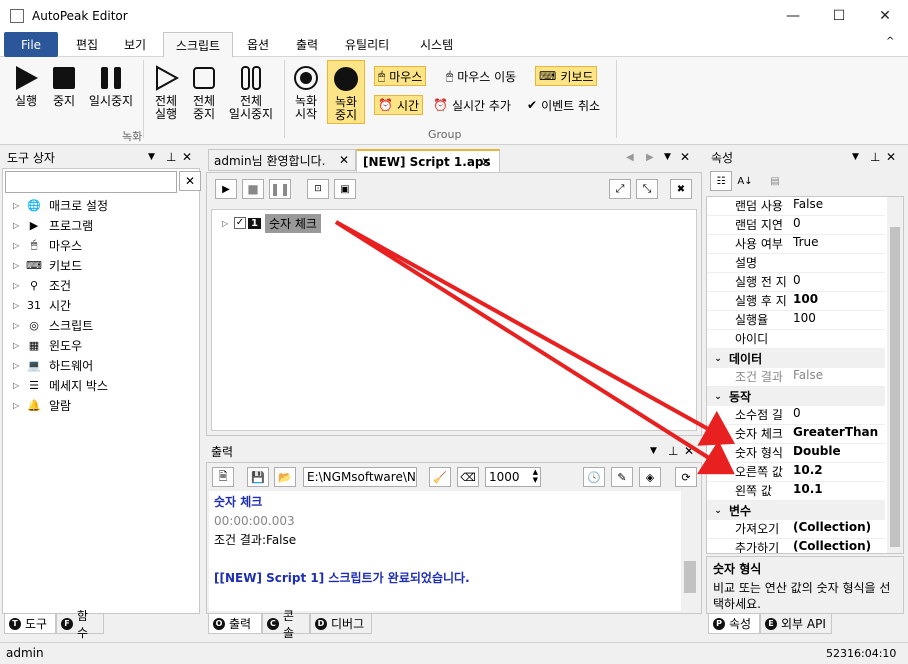 The height and width of the screenshot is (664, 908). Describe the element at coordinates (166, 93) in the screenshot. I see `run-all-button: 전체 실행` at that location.